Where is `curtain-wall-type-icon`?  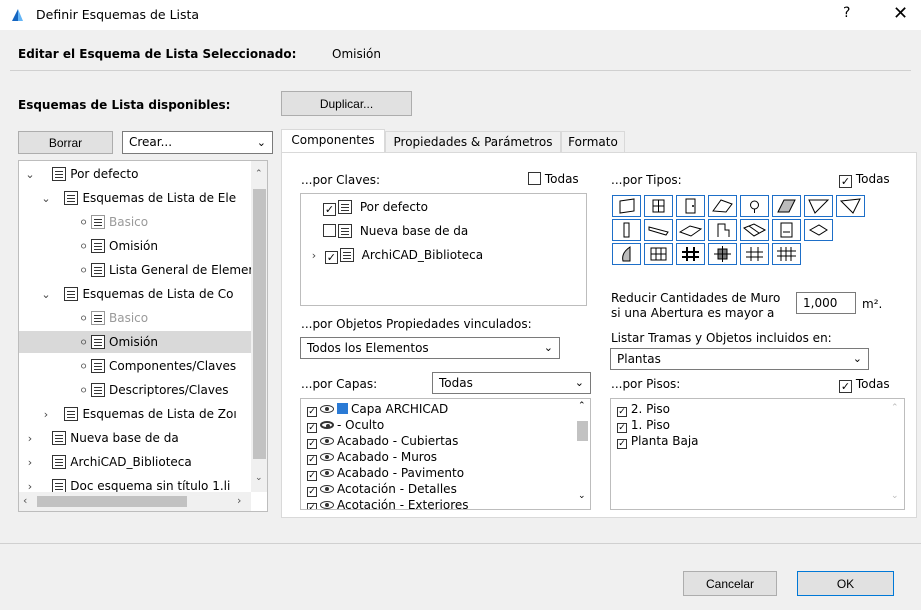
curtain-wall-type-icon is located at coordinates (626, 254).